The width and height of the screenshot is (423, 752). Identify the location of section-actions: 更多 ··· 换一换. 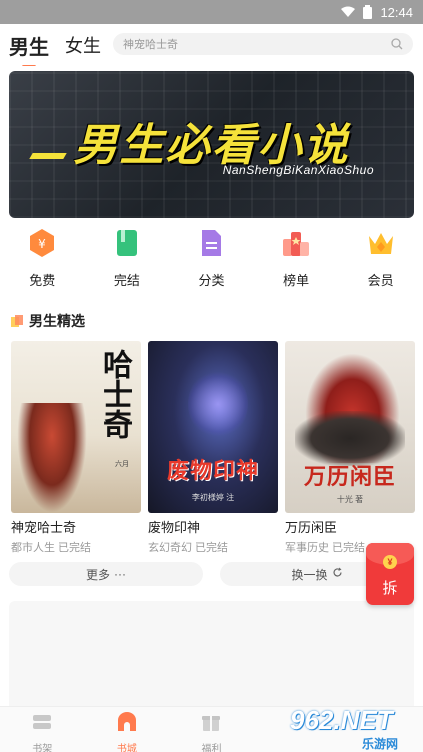
(211, 574).